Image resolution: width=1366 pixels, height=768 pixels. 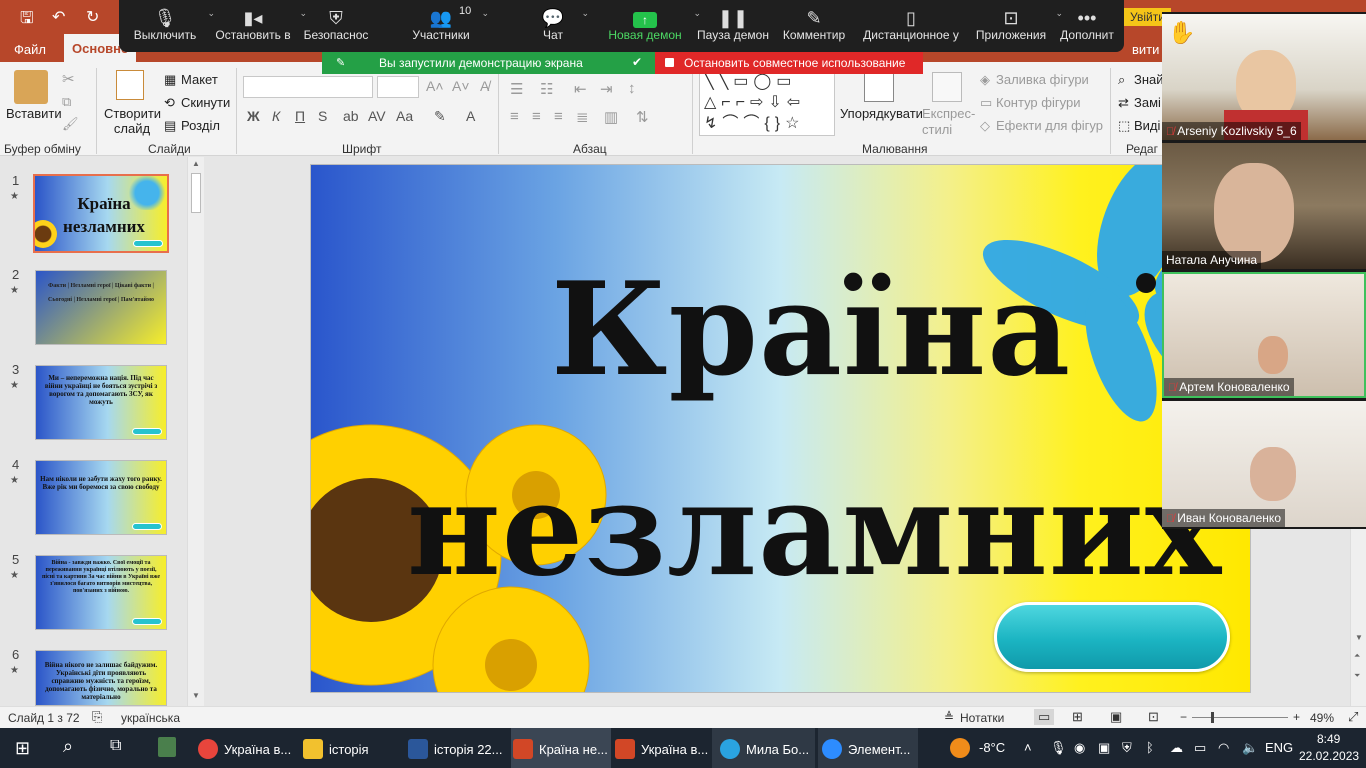 I want to click on normal-view-icon: ▭, so click(x=1044, y=717).